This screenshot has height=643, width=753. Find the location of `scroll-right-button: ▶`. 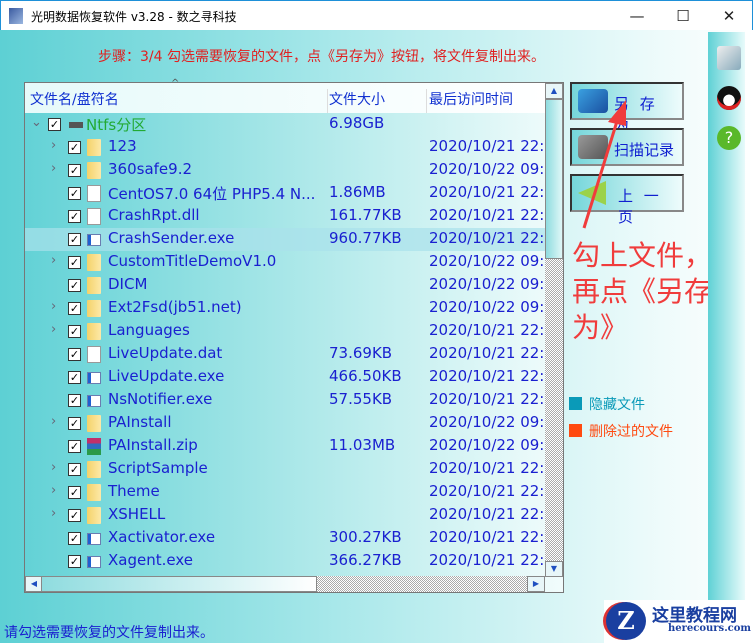

scroll-right-button: ▶ is located at coordinates (536, 584).